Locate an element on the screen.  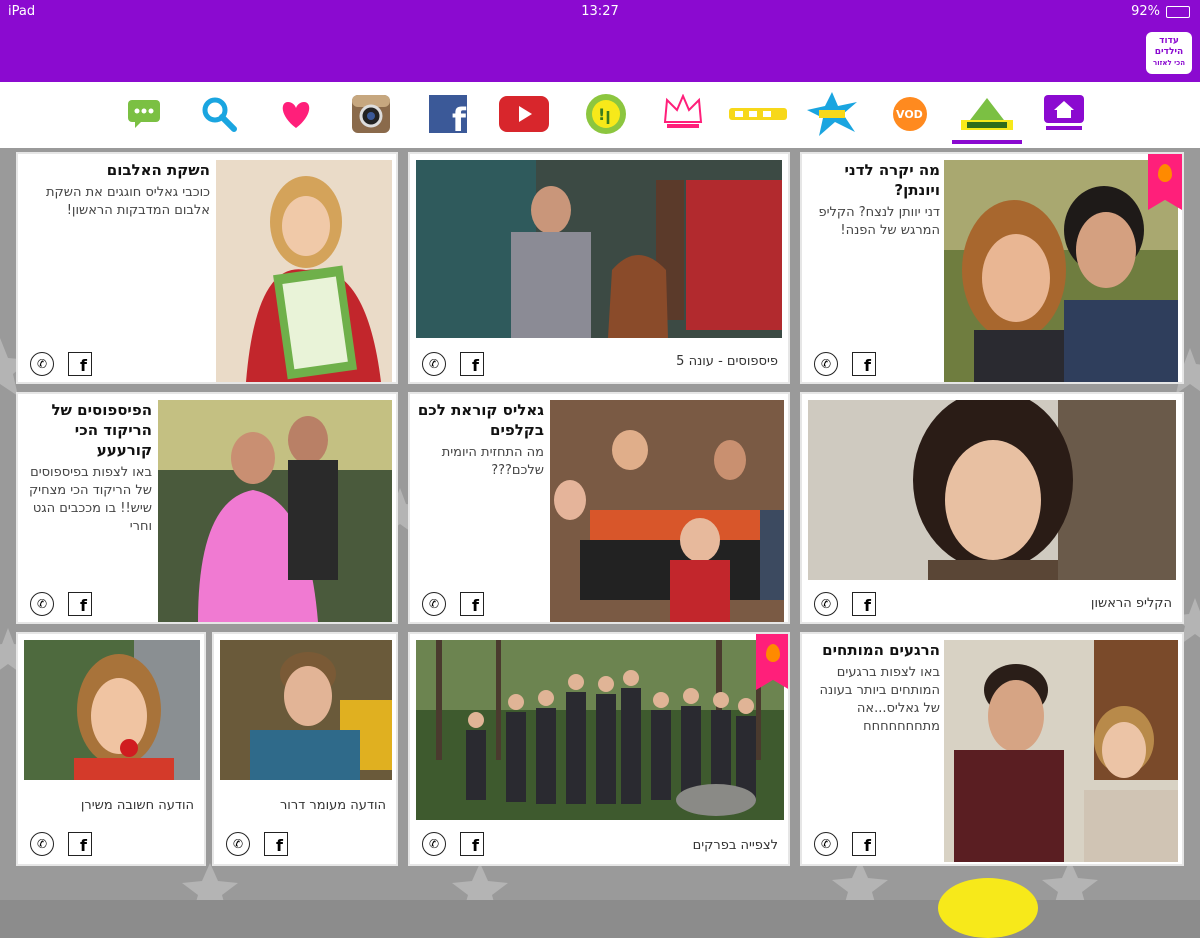
app-logo: עדוד הילדים הכי לאזור is located at coordinates (1169, 53).